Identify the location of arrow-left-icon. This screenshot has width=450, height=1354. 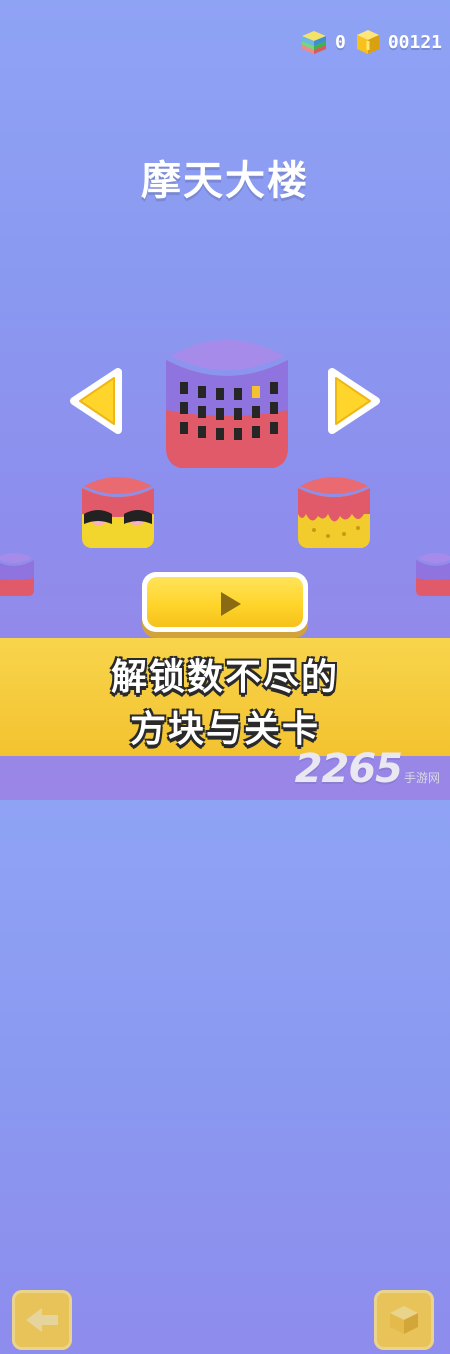
(96, 401).